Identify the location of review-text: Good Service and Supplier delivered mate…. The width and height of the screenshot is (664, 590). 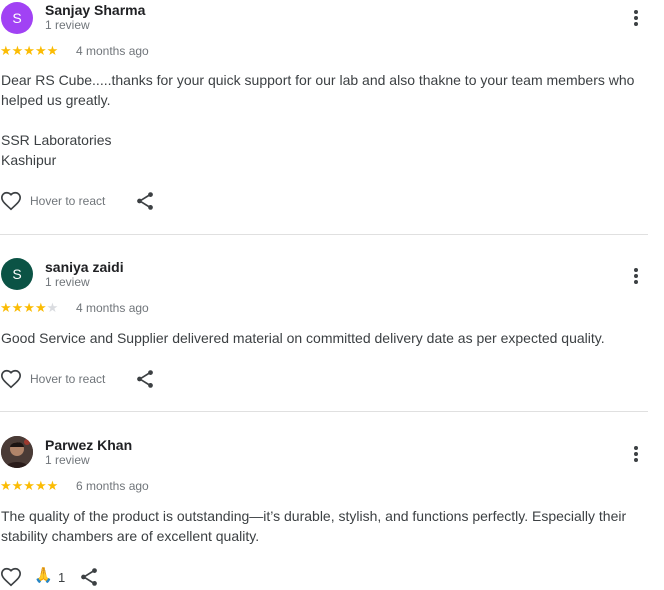
(303, 338).